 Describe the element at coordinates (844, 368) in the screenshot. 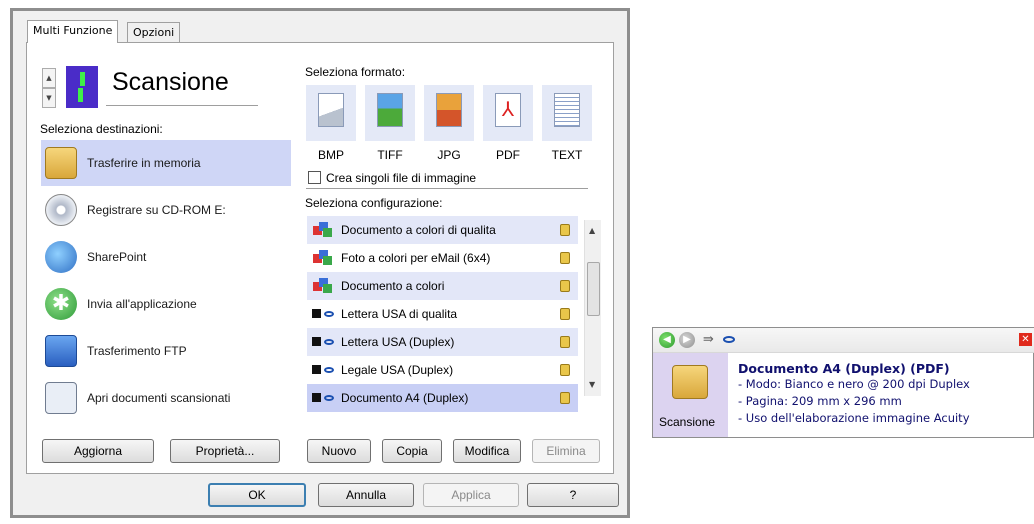

I see `widget-title: Documento A4 (Duplex) (PDF)` at that location.